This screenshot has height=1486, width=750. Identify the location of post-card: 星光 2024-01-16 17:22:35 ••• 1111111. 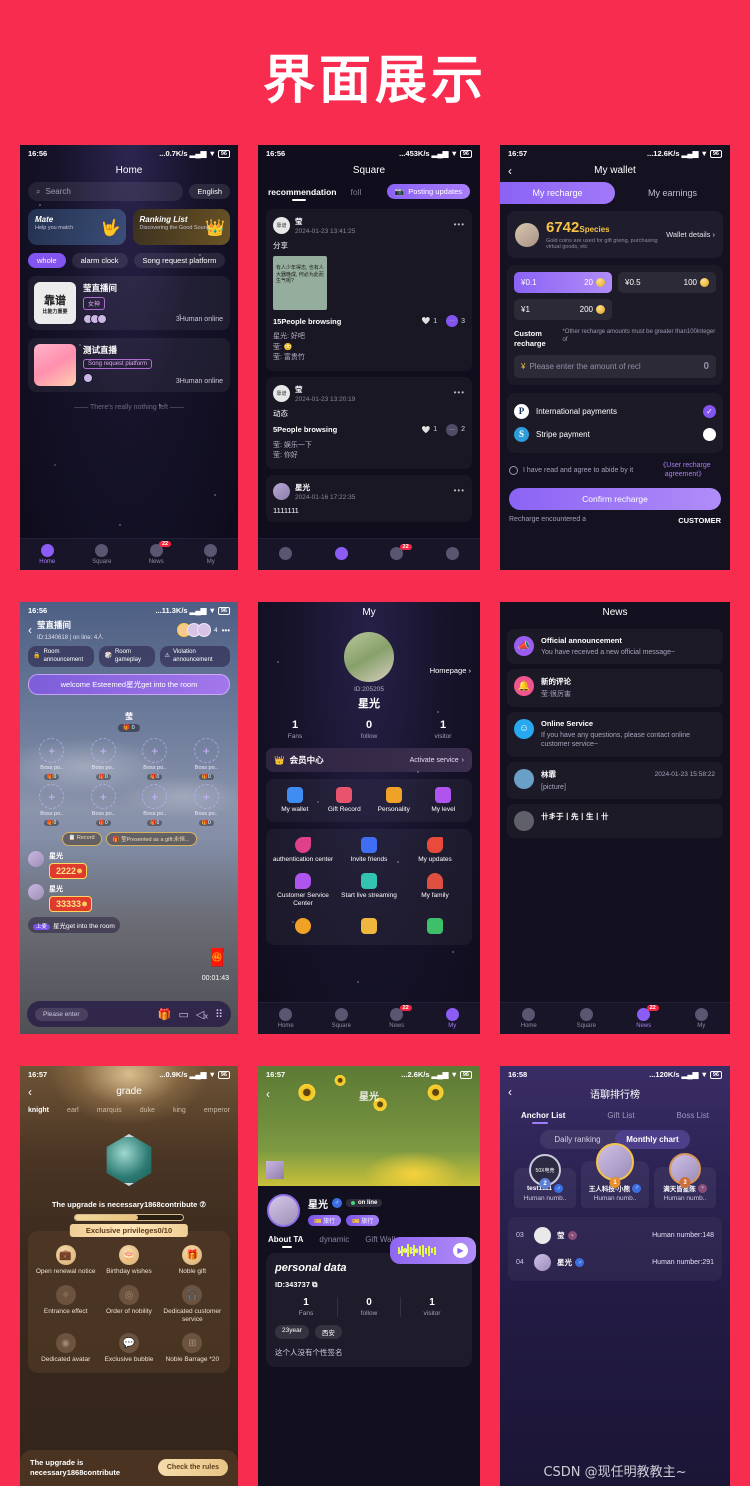
(369, 498).